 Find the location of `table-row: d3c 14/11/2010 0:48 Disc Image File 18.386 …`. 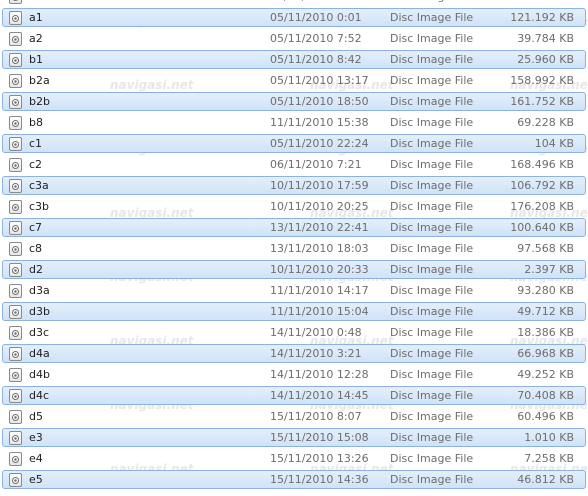

table-row: d3c 14/11/2010 0:48 Disc Image File 18.386 … is located at coordinates (294, 332).